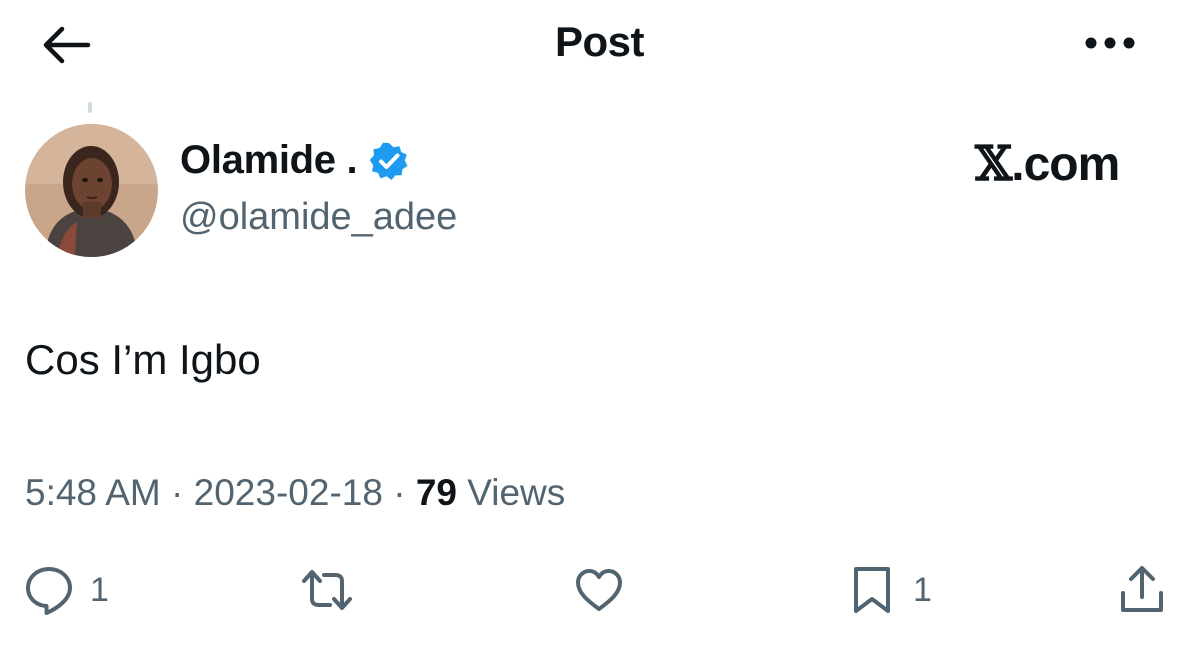  I want to click on repost-button, so click(327, 590).